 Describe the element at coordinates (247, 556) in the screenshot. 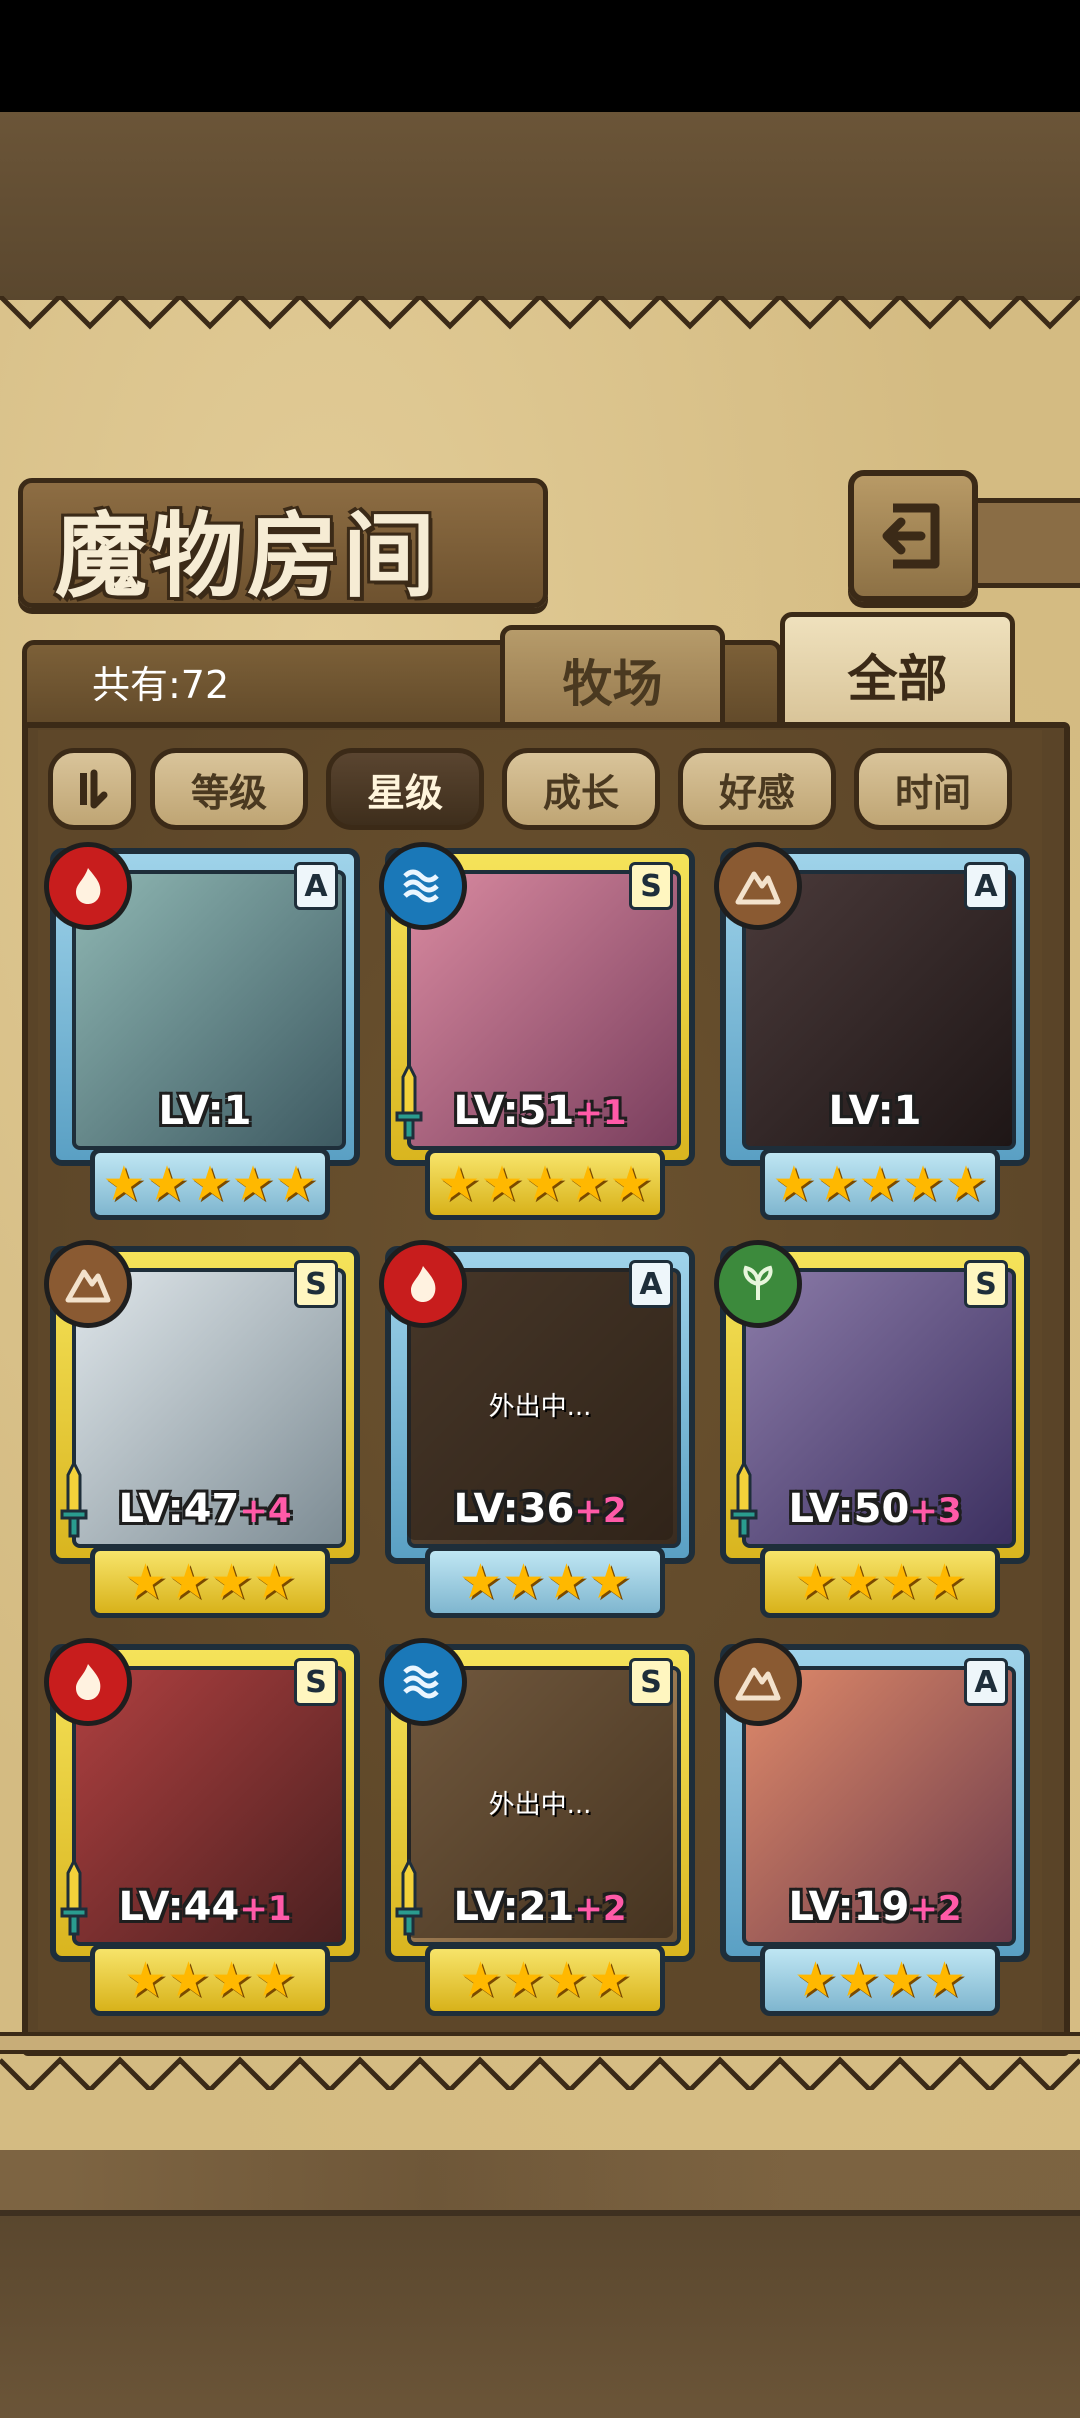

I see `page-title: 魔物房间` at that location.